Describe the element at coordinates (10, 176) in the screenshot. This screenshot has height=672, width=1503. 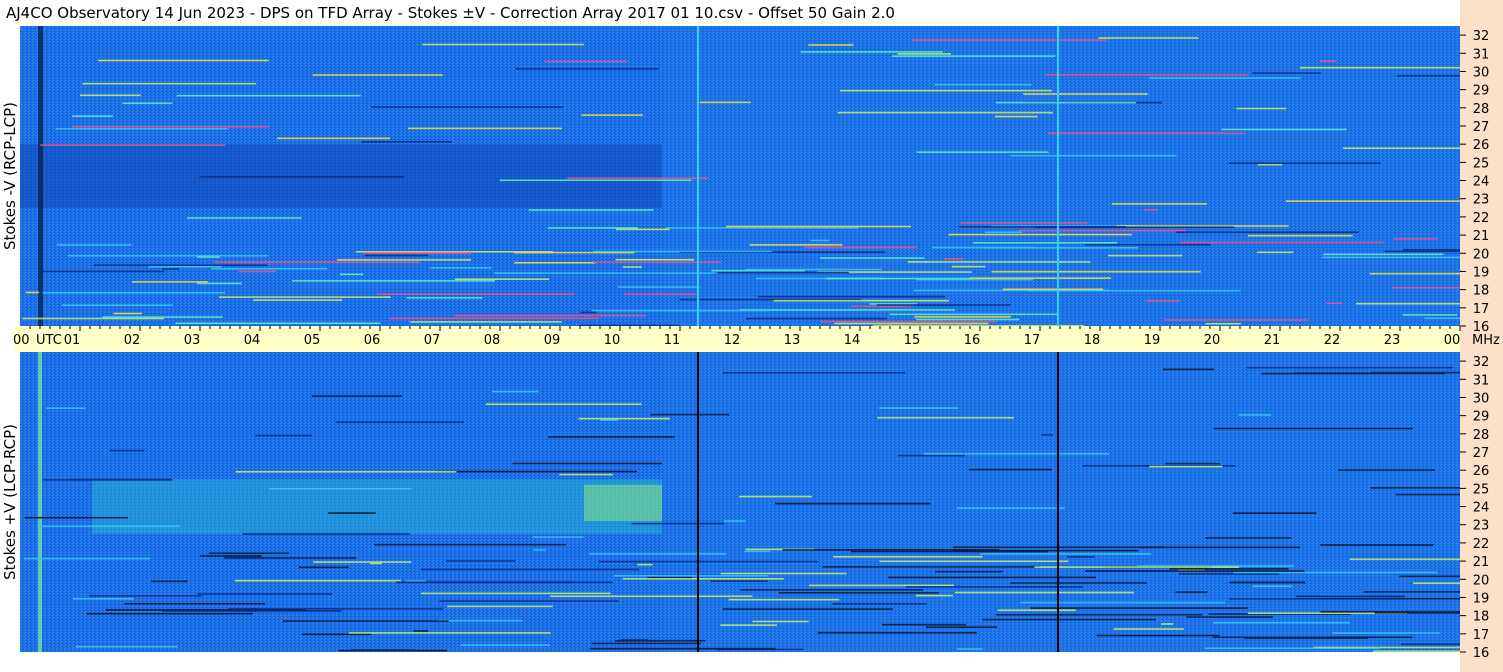
I see `upper-panel-ylabel: Stokes -V (RCP-LCP)` at that location.